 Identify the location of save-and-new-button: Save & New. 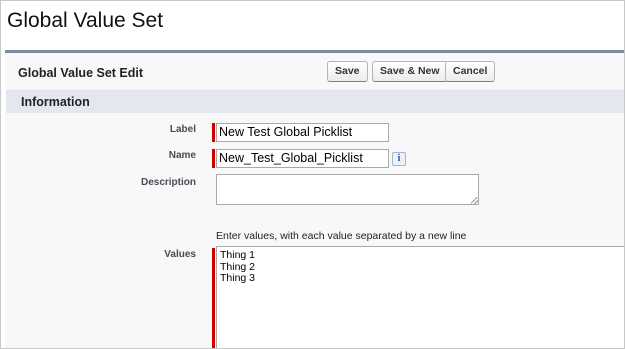
(410, 71).